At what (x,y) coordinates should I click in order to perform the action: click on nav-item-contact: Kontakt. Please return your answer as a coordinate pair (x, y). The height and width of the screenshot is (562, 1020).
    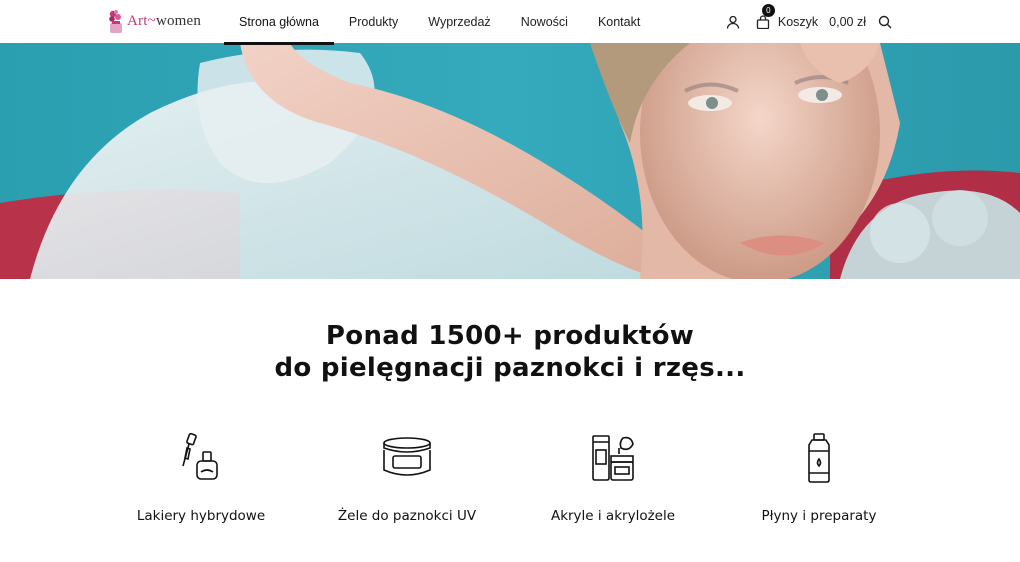
    Looking at the image, I should click on (619, 21).